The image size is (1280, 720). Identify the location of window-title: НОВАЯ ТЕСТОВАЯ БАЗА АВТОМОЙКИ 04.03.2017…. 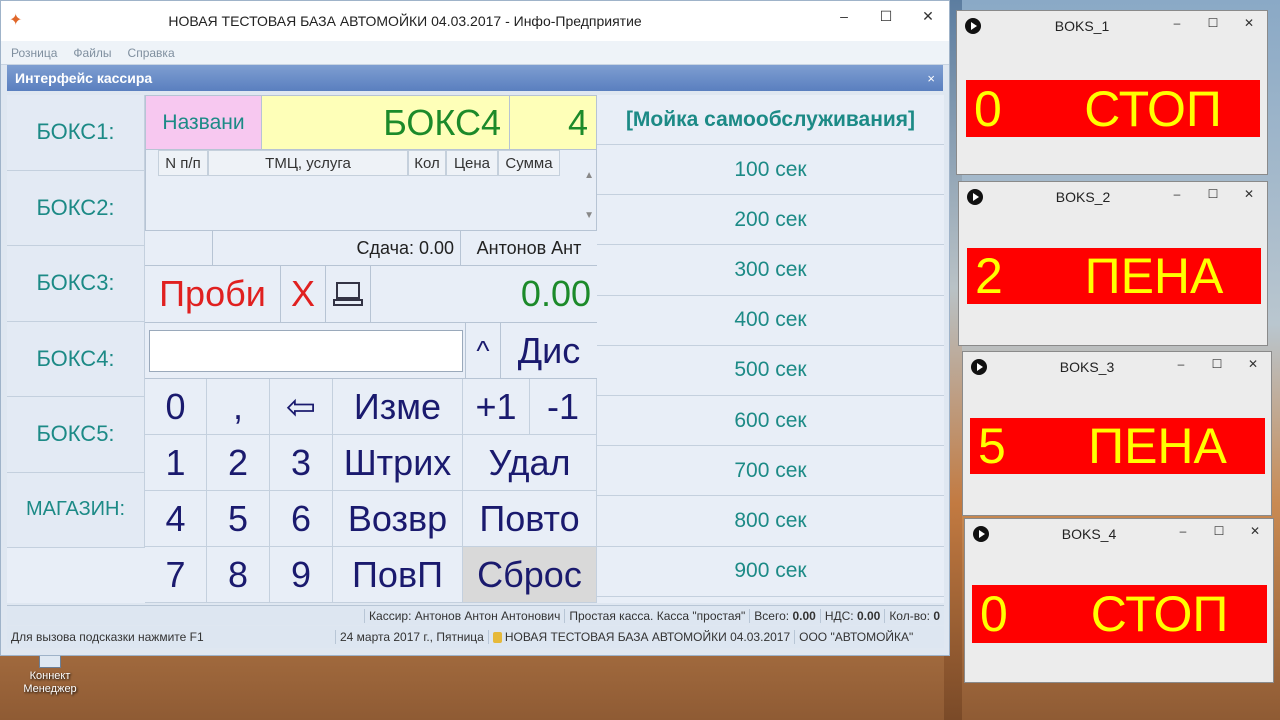
(405, 21).